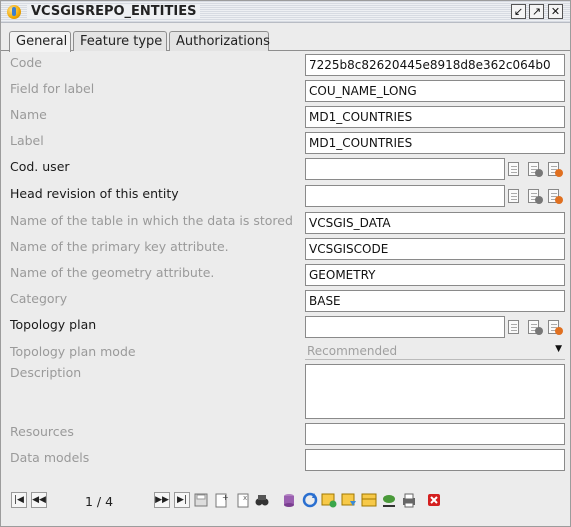 The image size is (571, 527). What do you see at coordinates (329, 500) in the screenshot?
I see `add-form-icon` at bounding box center [329, 500].